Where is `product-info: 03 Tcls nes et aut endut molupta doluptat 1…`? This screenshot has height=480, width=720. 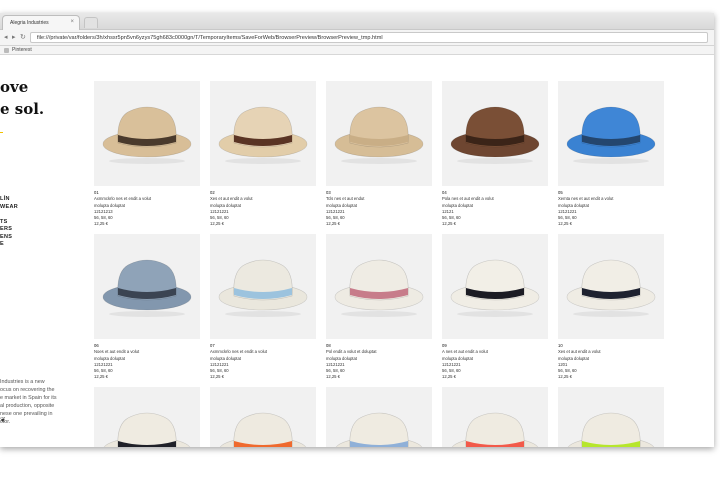
product-info: 03 Tcls nes et aut endut molupta doluptat 1… is located at coordinates (379, 209).